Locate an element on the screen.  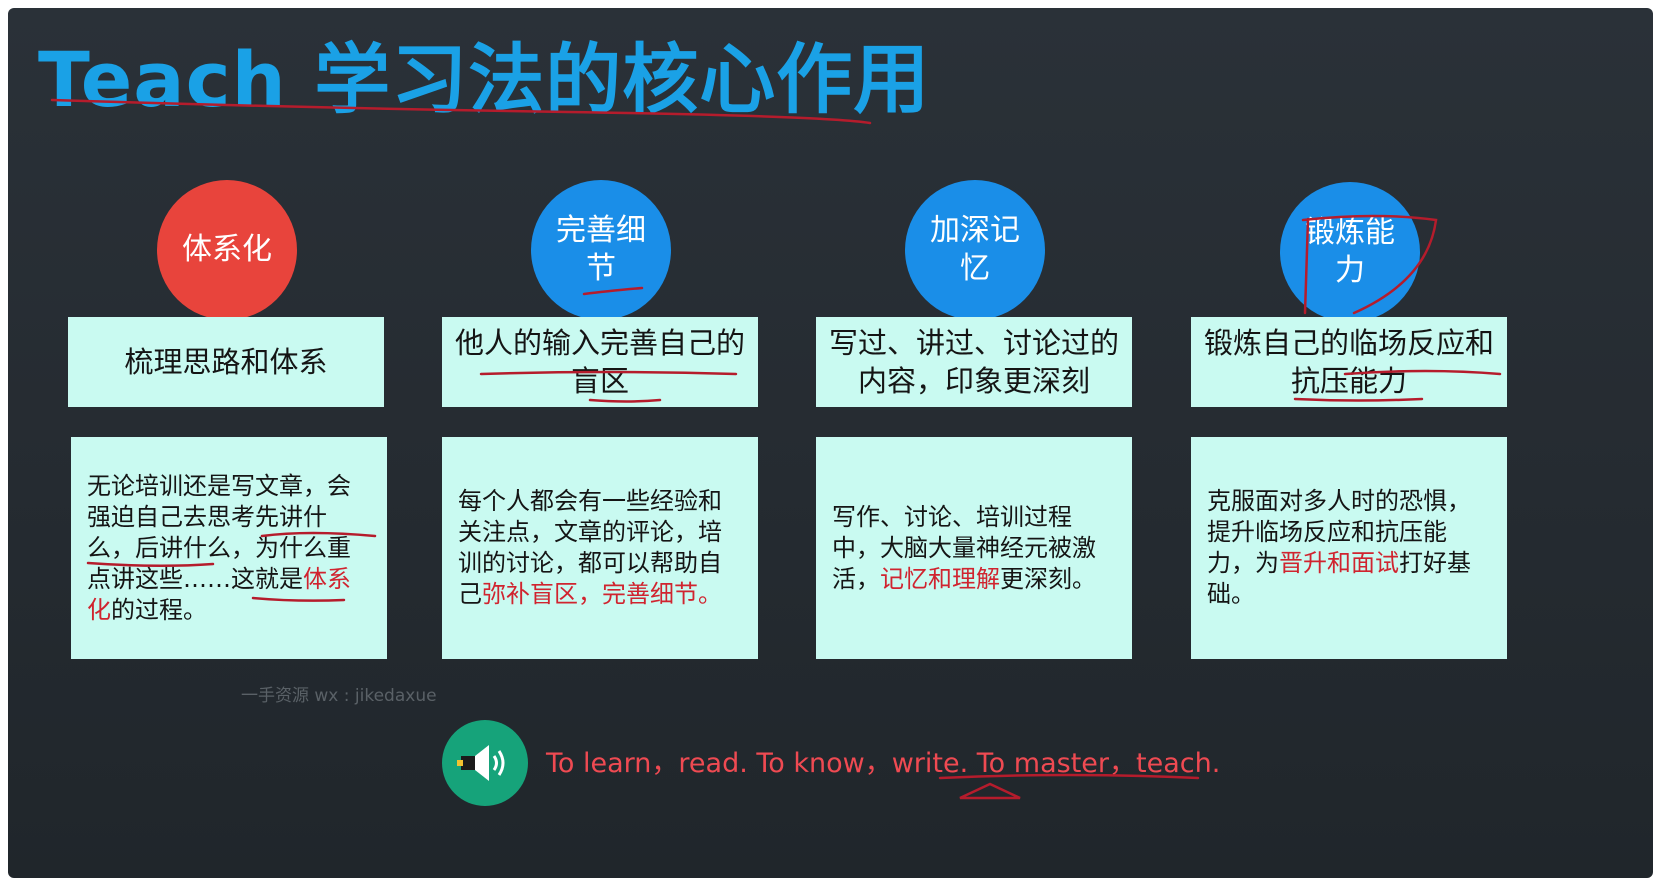
watermark: 一手资源 wx : jikedaxue is located at coordinates (339, 696).